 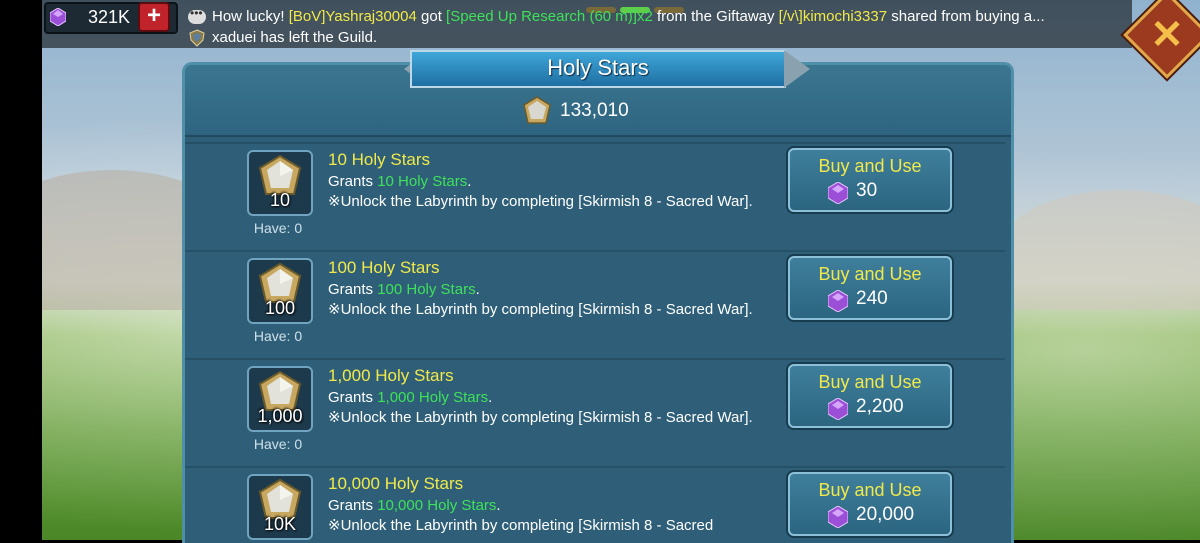 I want to click on grants-amount: 1,000 Holy Stars, so click(x=433, y=397).